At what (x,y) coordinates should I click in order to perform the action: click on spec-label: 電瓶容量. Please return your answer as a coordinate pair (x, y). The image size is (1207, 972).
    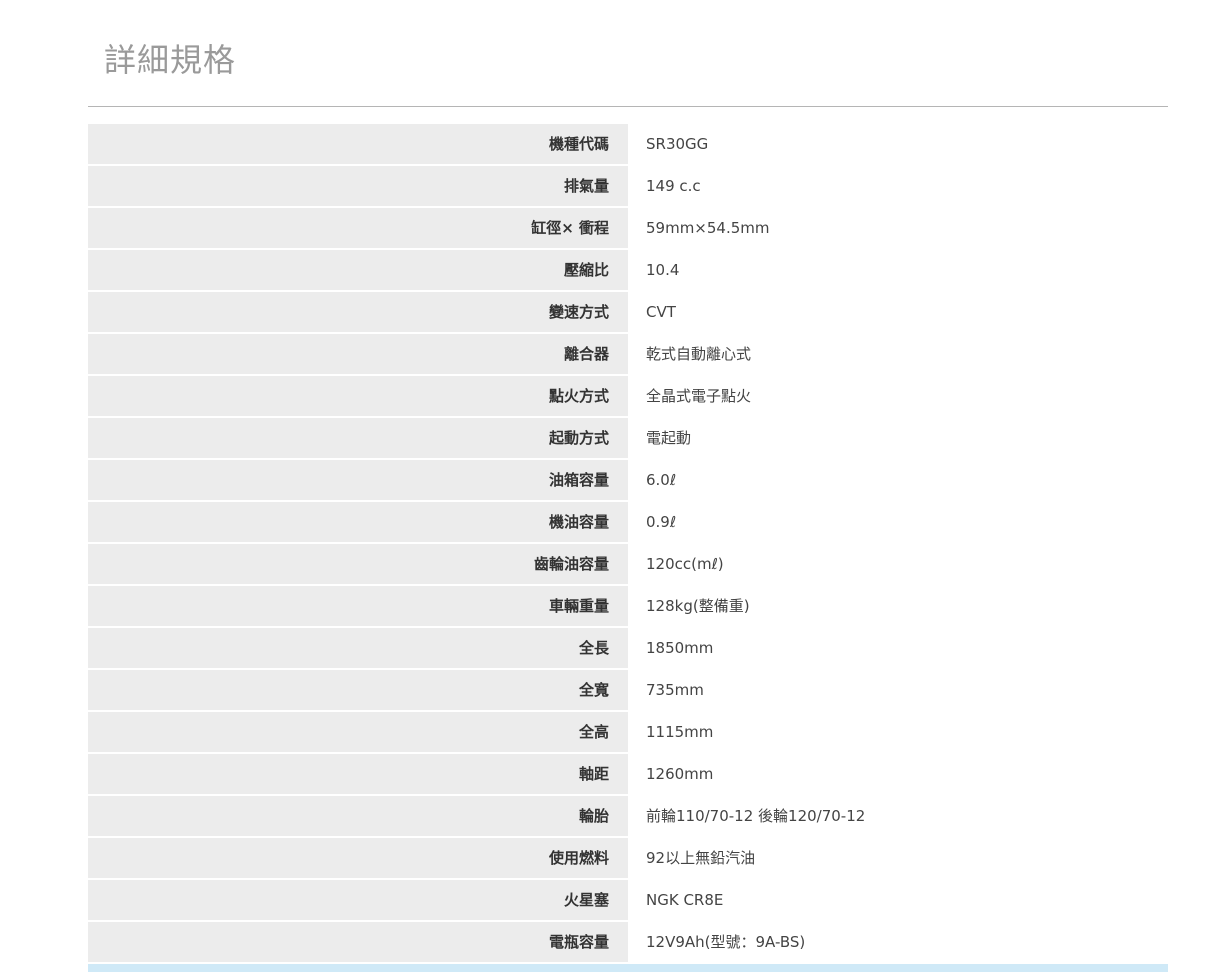
    Looking at the image, I should click on (358, 942).